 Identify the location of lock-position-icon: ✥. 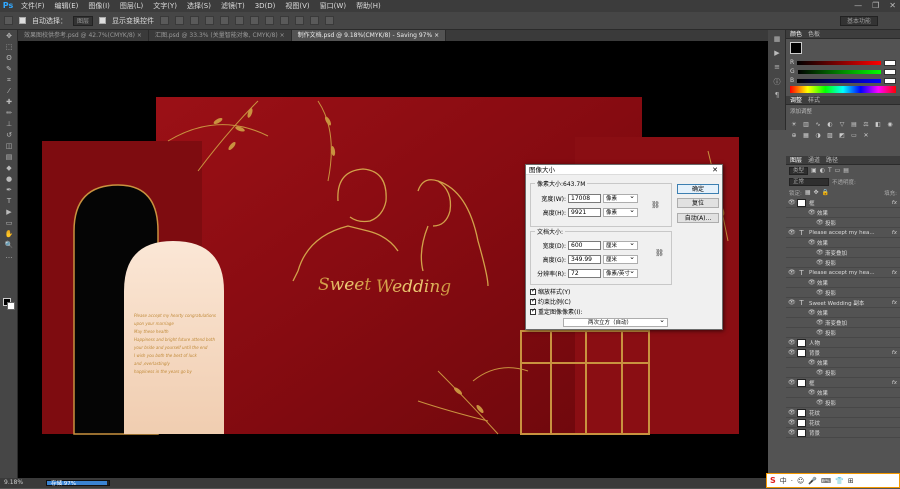
(816, 192).